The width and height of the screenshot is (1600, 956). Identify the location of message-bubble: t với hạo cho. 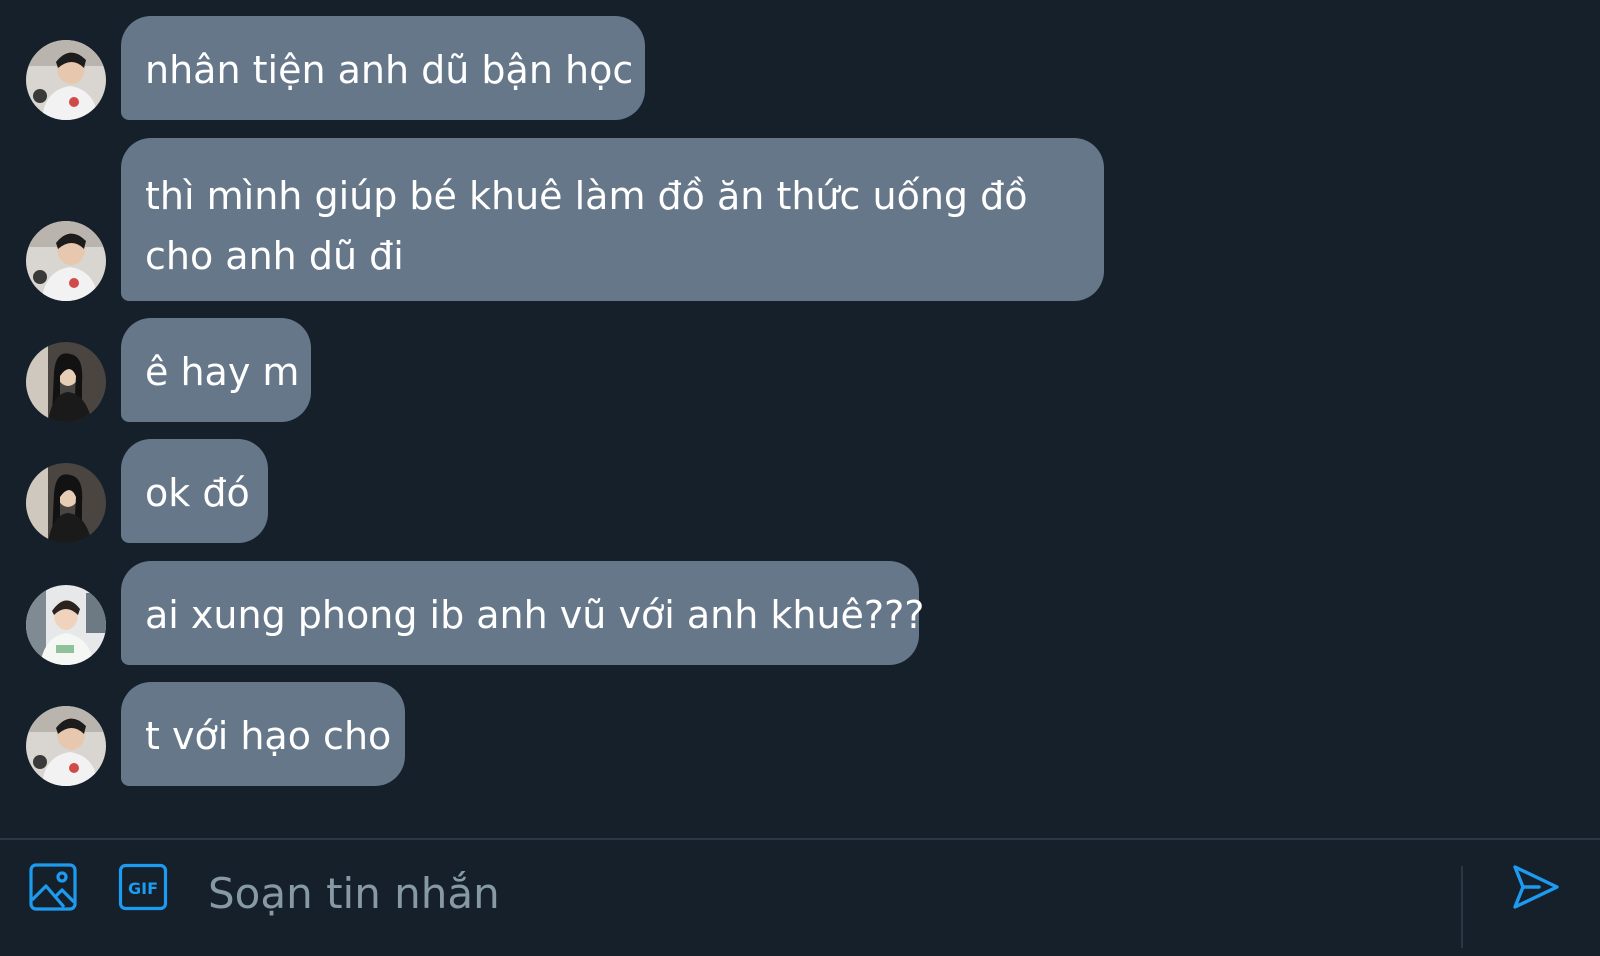
(263, 734).